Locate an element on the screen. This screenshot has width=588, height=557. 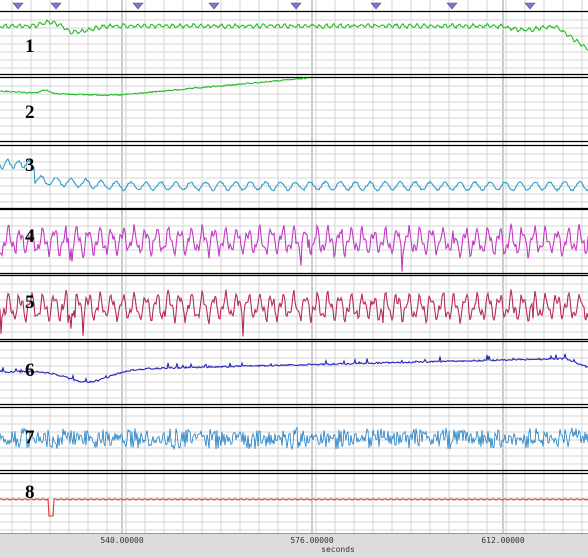
channel-label-1: 1 is located at coordinates (30, 46).